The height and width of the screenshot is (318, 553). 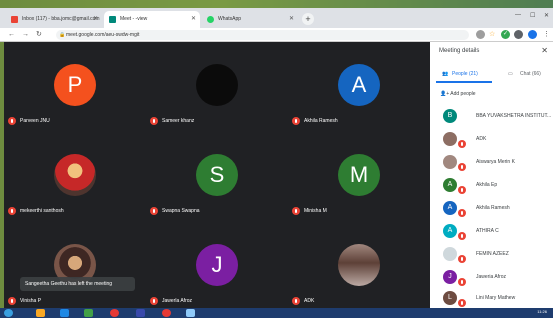 I want to click on reload-icon: ↻, so click(x=39, y=35).